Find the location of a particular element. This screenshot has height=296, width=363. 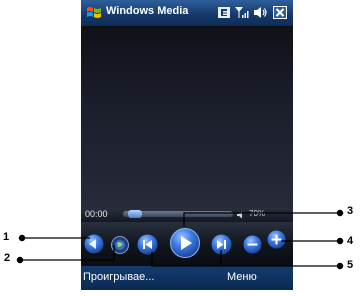

callout-label-4: 4 is located at coordinates (350, 241).